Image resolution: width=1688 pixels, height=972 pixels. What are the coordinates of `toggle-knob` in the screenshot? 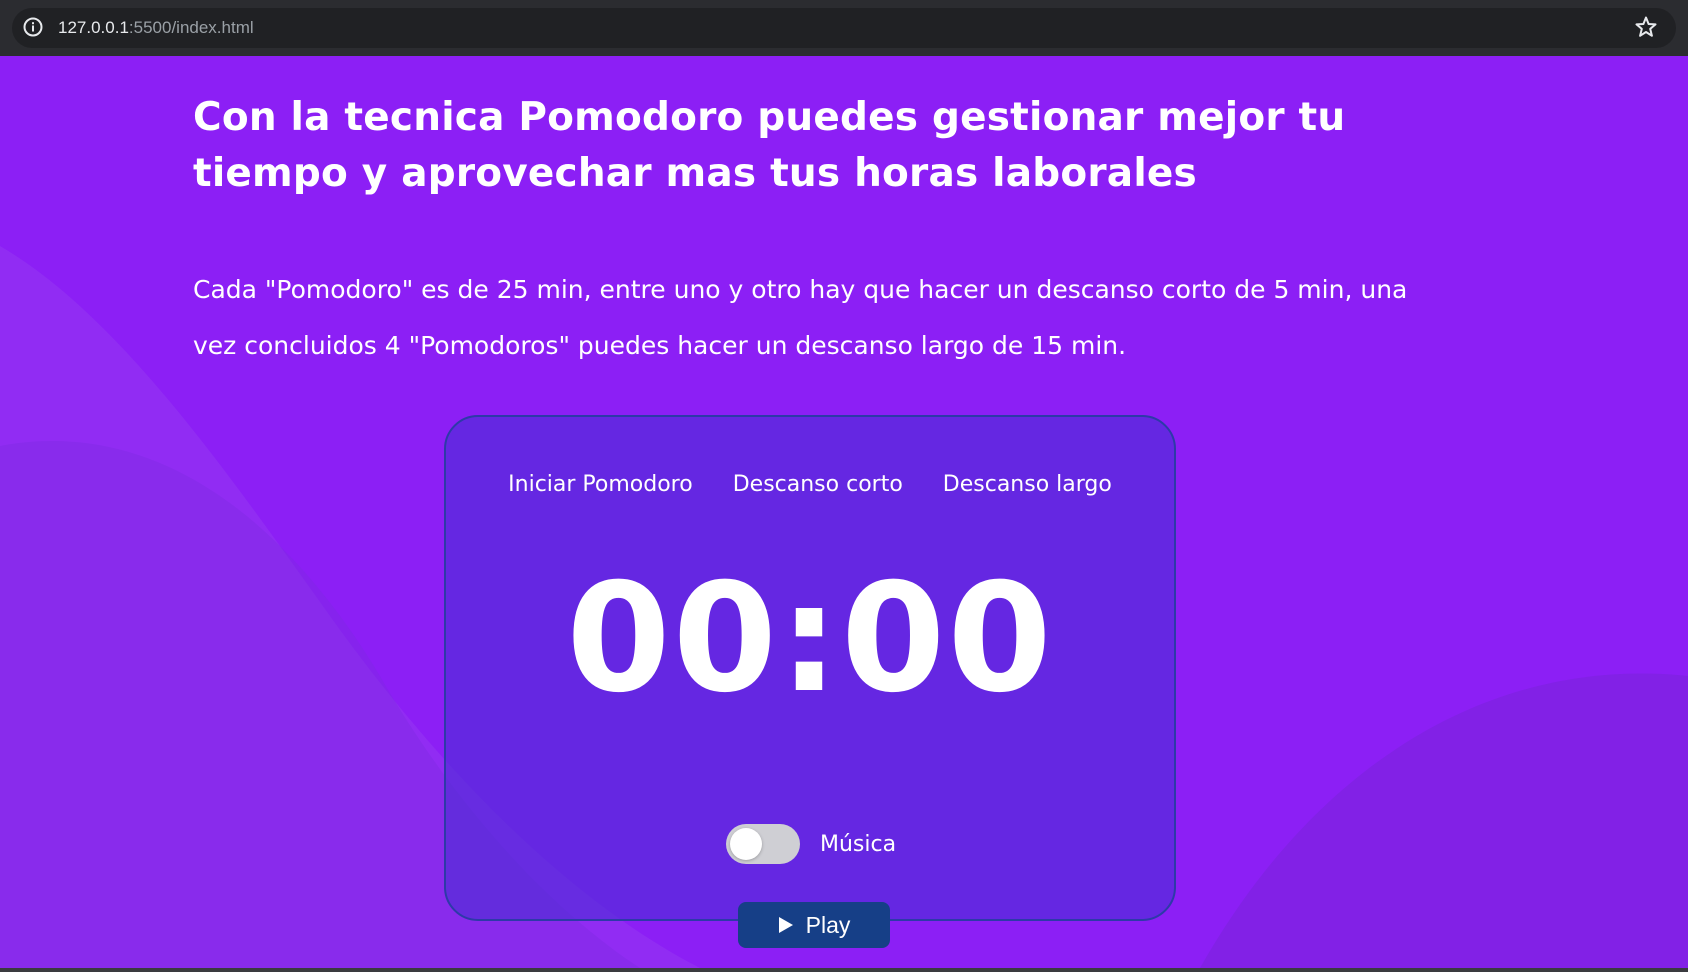 It's located at (746, 844).